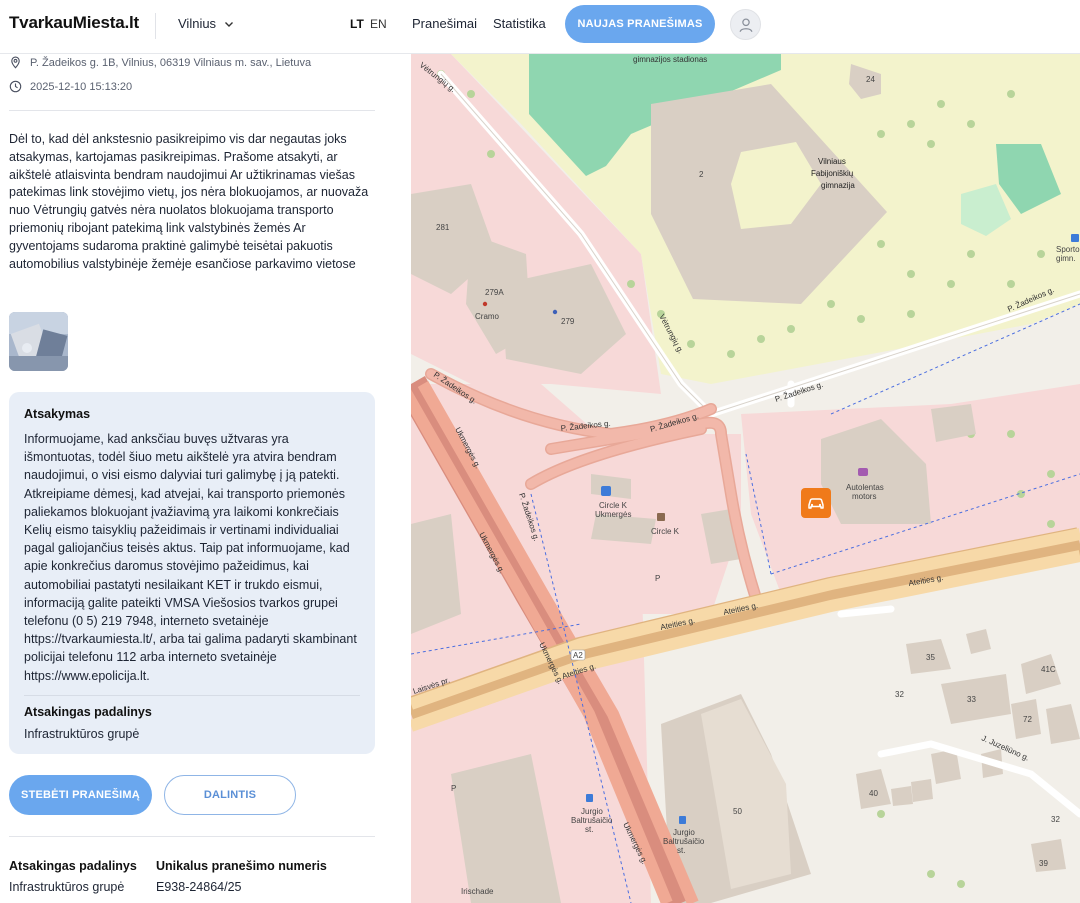 This screenshot has height=903, width=1080. I want to click on nav-statistics-link: Statistika, so click(519, 23).